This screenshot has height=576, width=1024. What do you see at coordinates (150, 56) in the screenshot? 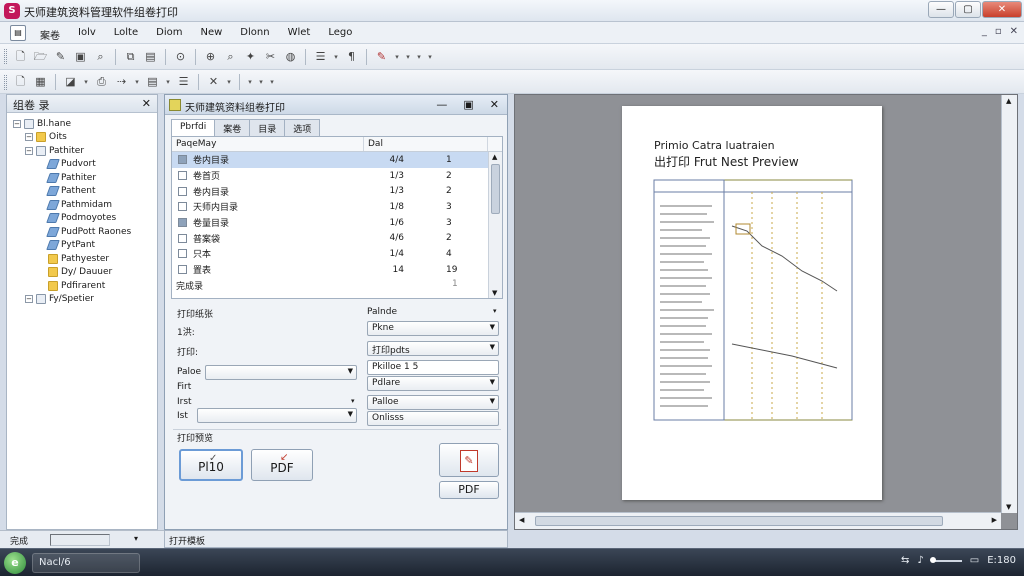
I see `paste-icon: ▤` at bounding box center [150, 56].